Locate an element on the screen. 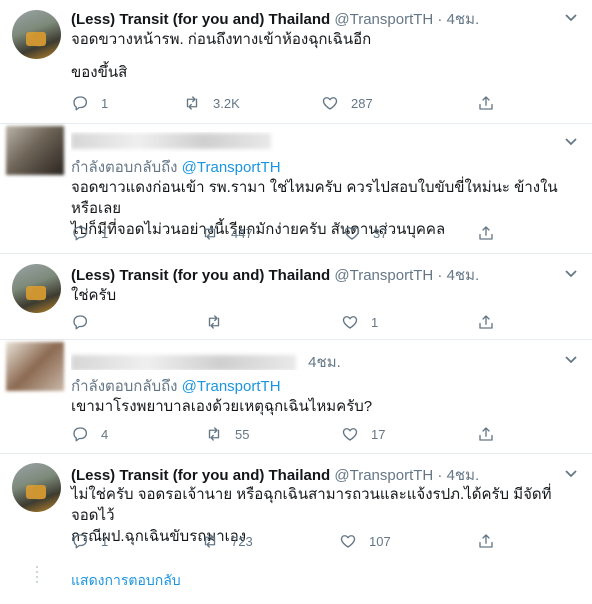 Image resolution: width=592 pixels, height=604 pixels. retweet-button: 55 is located at coordinates (227, 434).